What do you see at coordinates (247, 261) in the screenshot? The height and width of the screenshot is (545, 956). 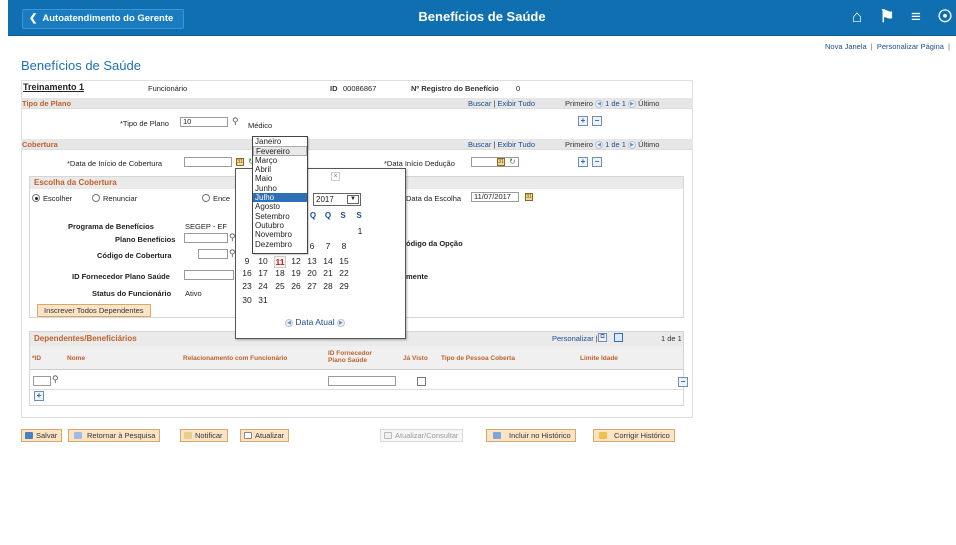 I see `calendar-day: 9` at bounding box center [247, 261].